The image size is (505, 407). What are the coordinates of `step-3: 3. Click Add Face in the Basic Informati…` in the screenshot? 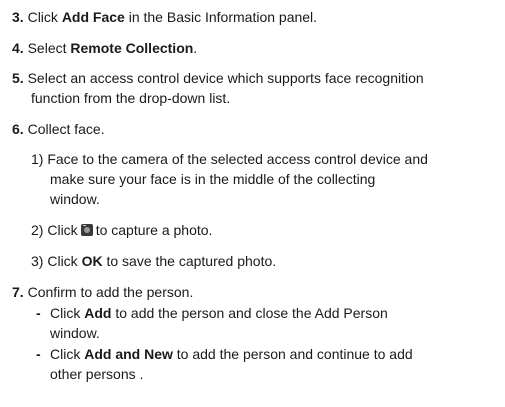 It's located at (164, 17).